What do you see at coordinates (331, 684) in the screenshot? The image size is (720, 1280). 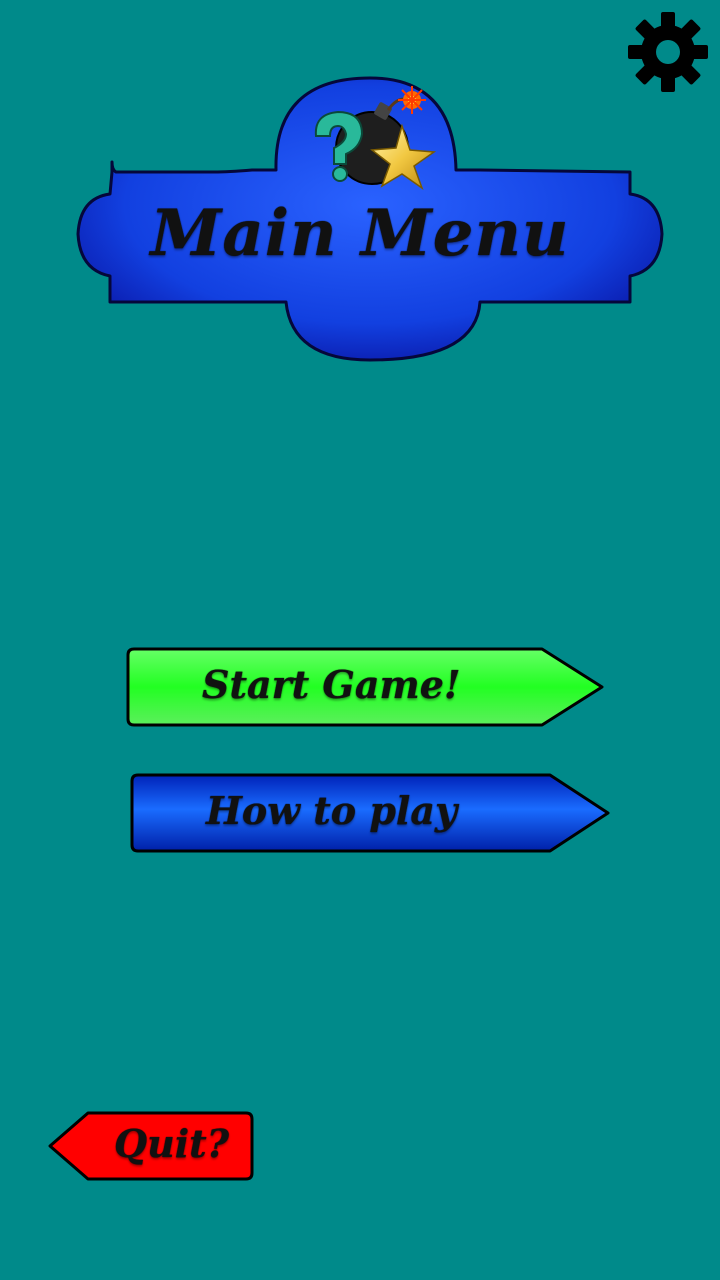 I see `start-game-label: Start Game!` at bounding box center [331, 684].